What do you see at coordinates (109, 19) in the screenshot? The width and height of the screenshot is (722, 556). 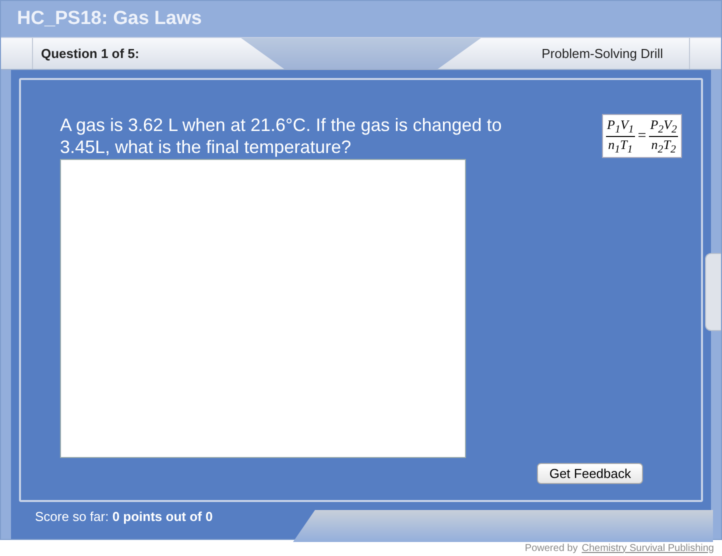 I see `window-title: HC_PS18: Gas Laws` at bounding box center [109, 19].